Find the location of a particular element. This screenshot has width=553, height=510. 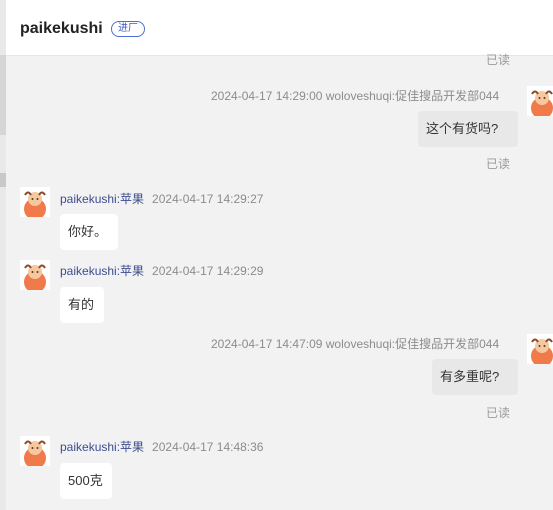

collapse-handle is located at coordinates (3, 180).